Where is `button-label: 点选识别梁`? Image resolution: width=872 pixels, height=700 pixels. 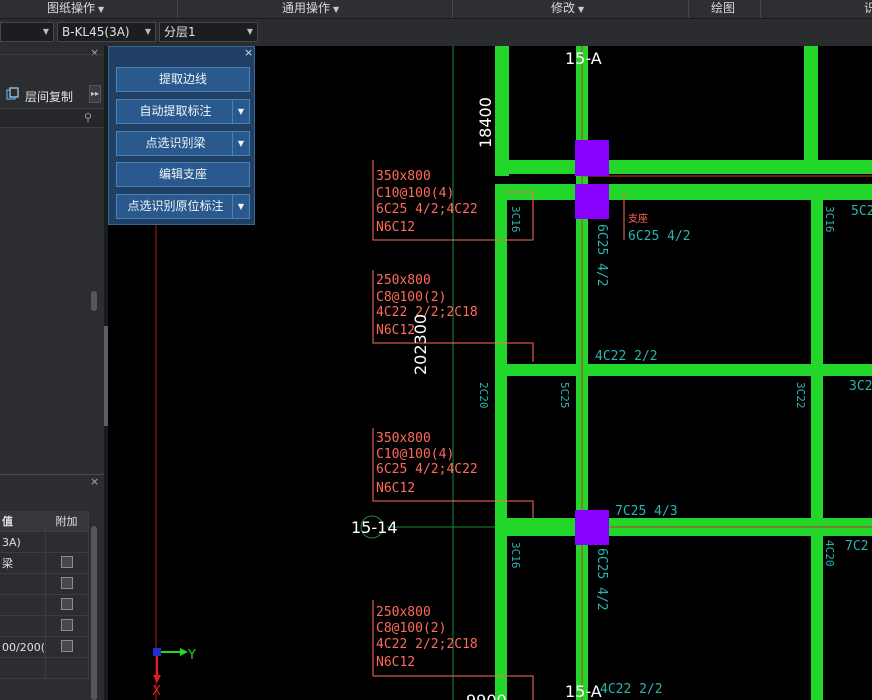 button-label: 点选识别梁 is located at coordinates (175, 143).